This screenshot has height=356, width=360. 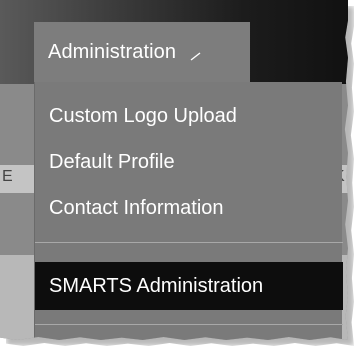 I want to click on menu-item-contact-information: Contact Information, so click(x=189, y=208).